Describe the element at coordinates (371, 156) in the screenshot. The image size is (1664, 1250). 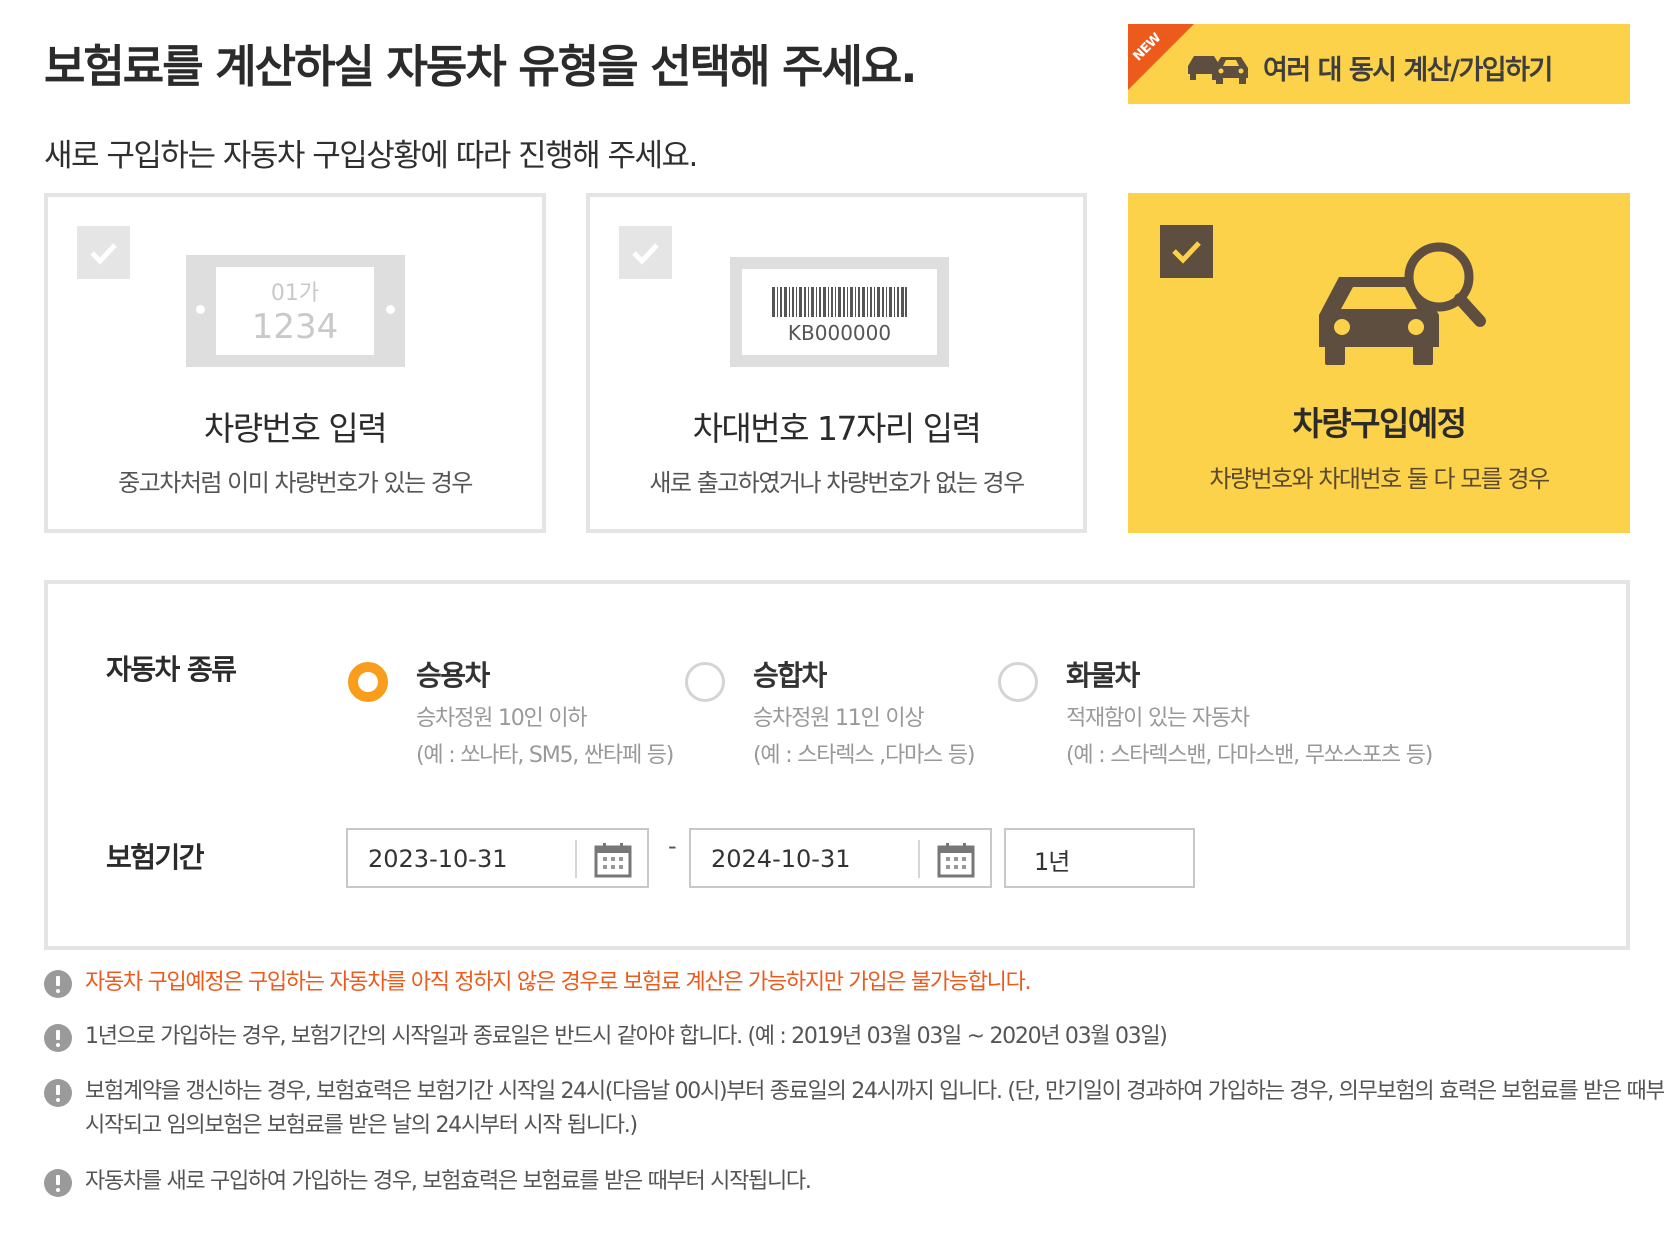
I see `subtitle: 새로 구입하는 자동차 구입상황에 따라 진행해 주세요.` at that location.